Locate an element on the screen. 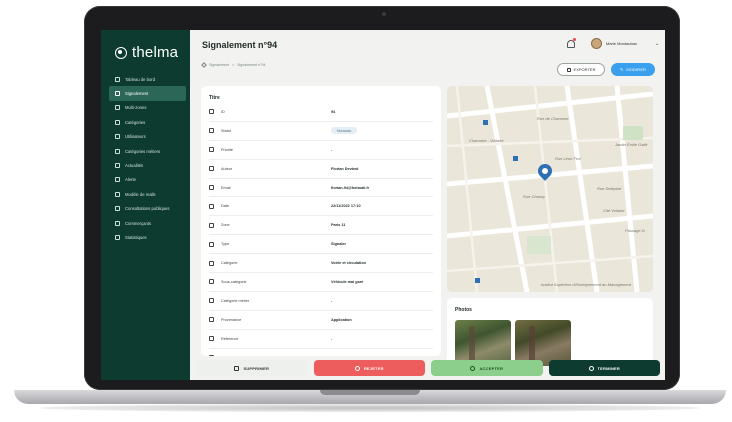  logo: thelma is located at coordinates (146, 52).